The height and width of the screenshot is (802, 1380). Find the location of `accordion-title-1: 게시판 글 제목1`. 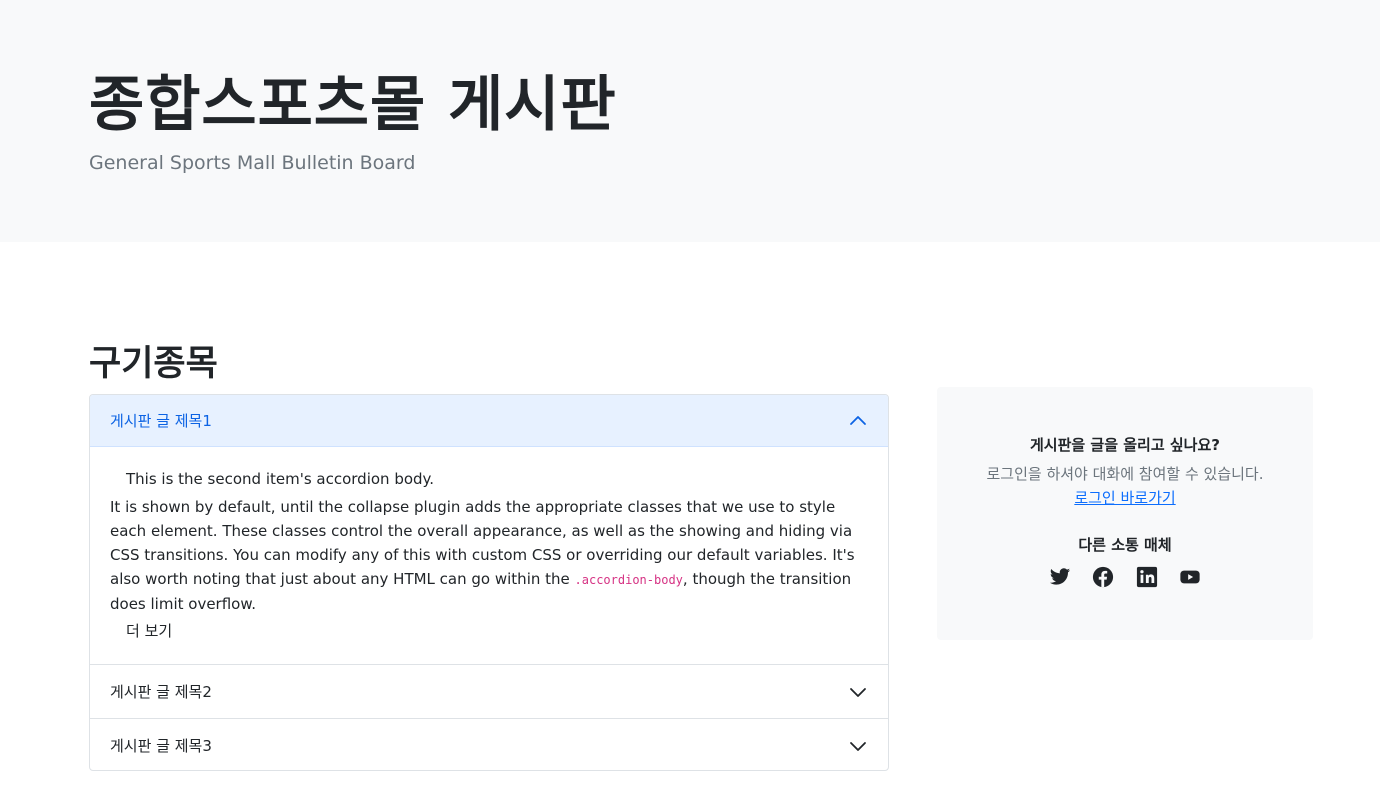

accordion-title-1: 게시판 글 제목1 is located at coordinates (161, 421).